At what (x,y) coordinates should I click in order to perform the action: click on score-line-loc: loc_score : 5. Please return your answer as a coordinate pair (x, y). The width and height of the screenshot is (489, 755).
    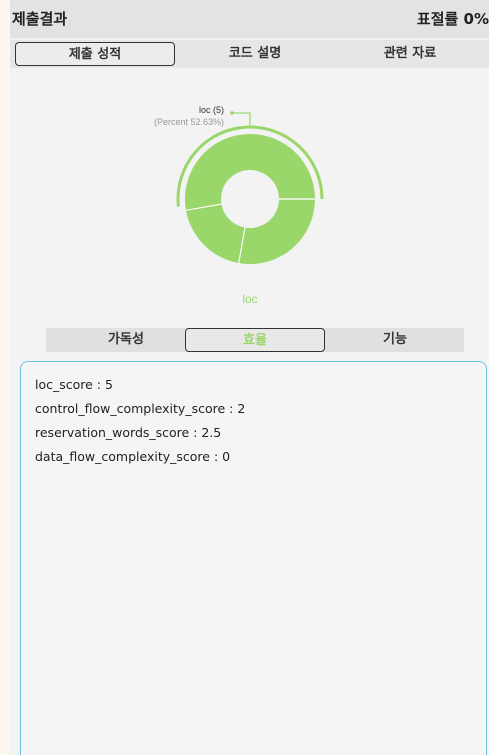
    Looking at the image, I should click on (74, 384).